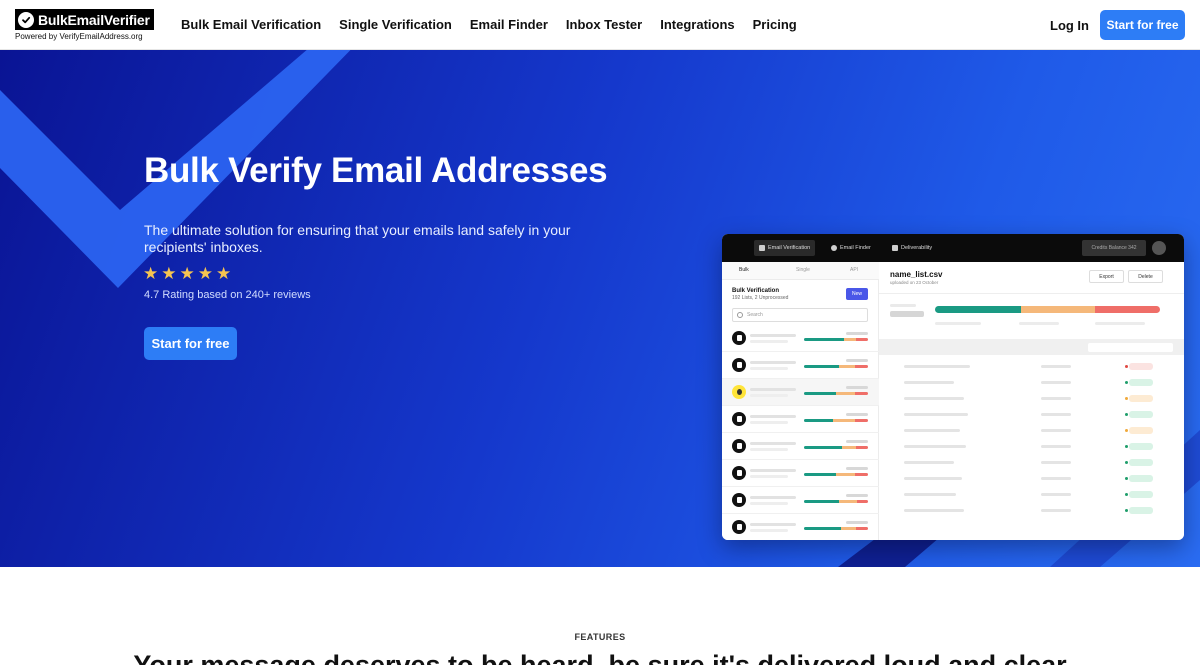  Describe the element at coordinates (775, 24) in the screenshot. I see `nav-link-pricing: Pricing` at that location.